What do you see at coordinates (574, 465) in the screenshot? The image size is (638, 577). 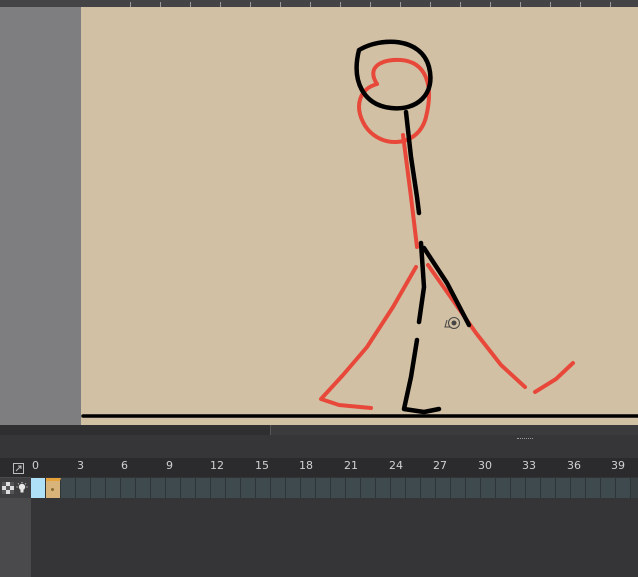 I see `frame-number: 36` at bounding box center [574, 465].